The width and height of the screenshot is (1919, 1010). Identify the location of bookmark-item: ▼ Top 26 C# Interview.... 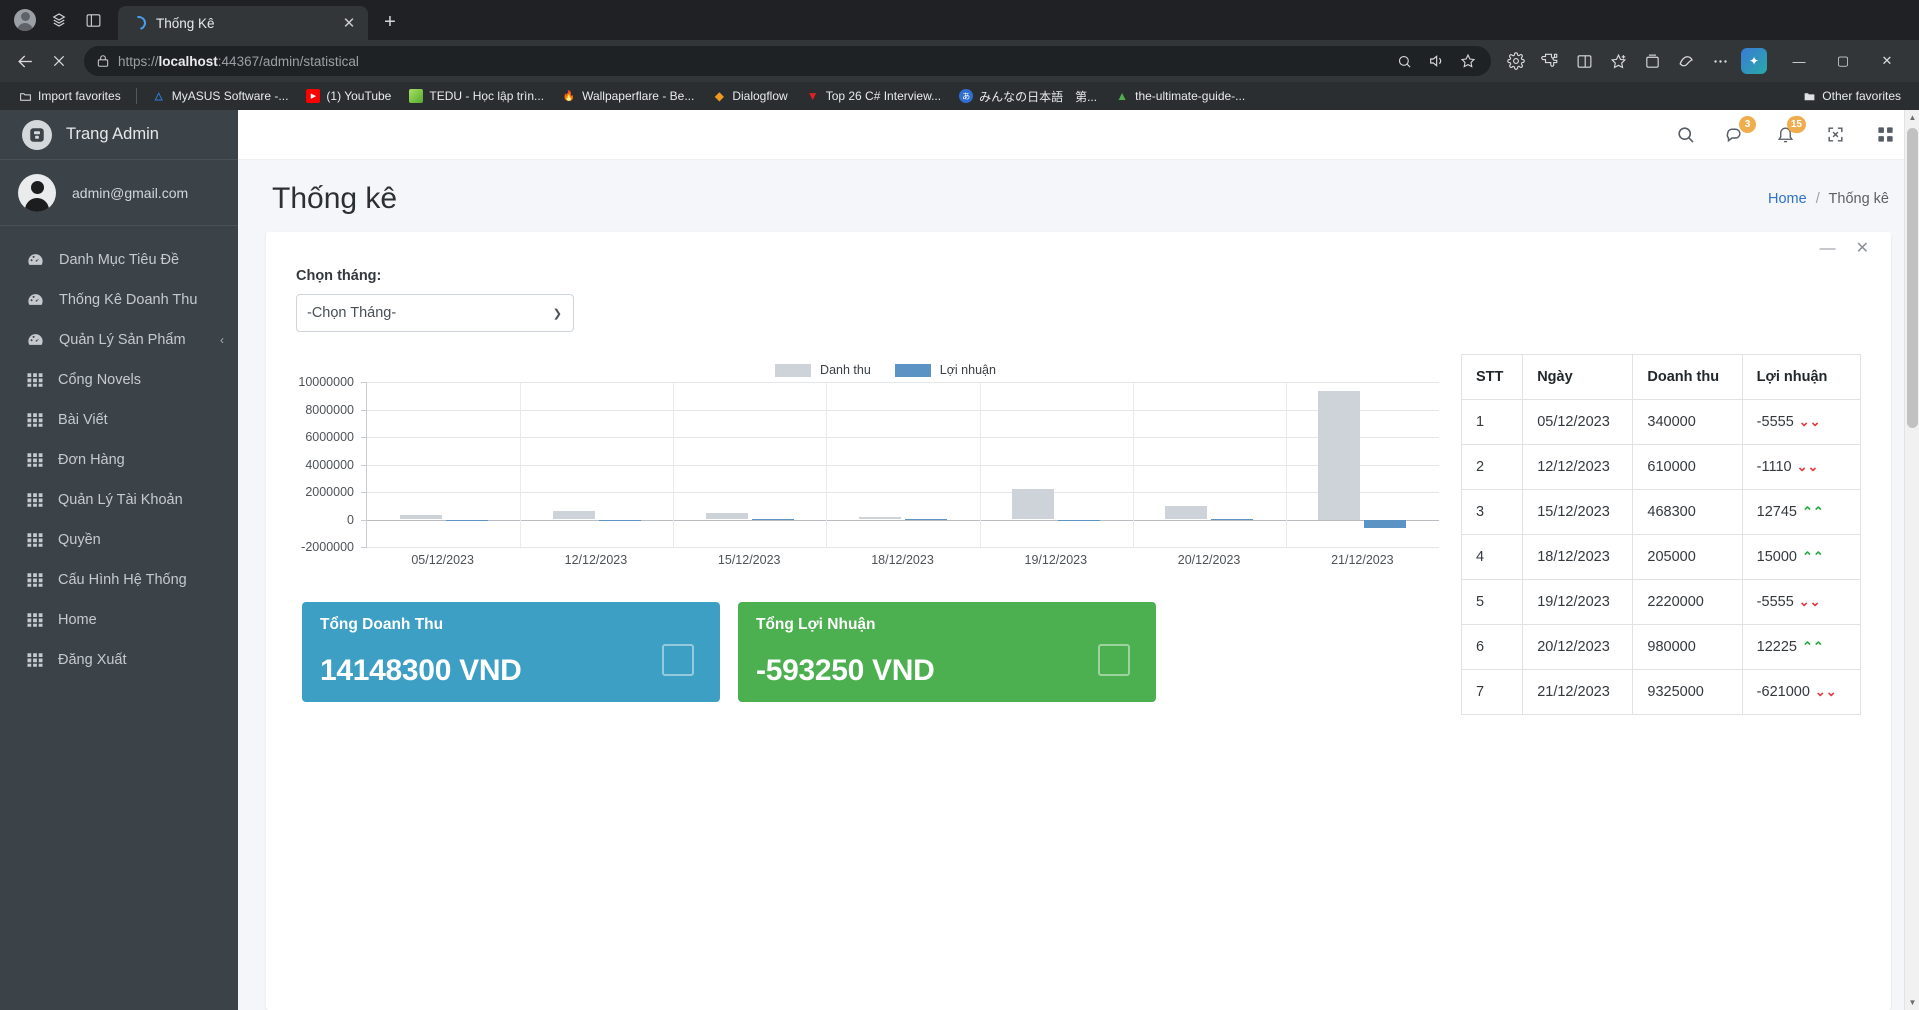
(873, 96).